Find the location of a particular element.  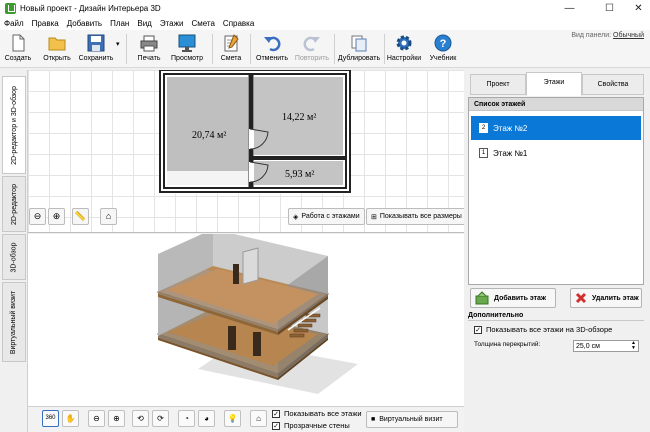

dimensions-icon: ⊞ is located at coordinates (374, 217).